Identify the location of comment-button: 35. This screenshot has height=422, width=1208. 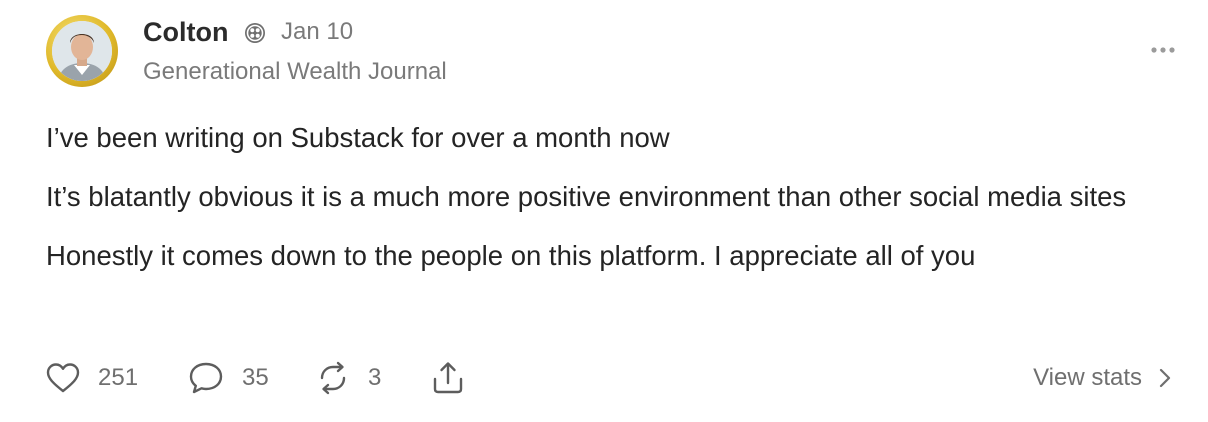
(228, 378).